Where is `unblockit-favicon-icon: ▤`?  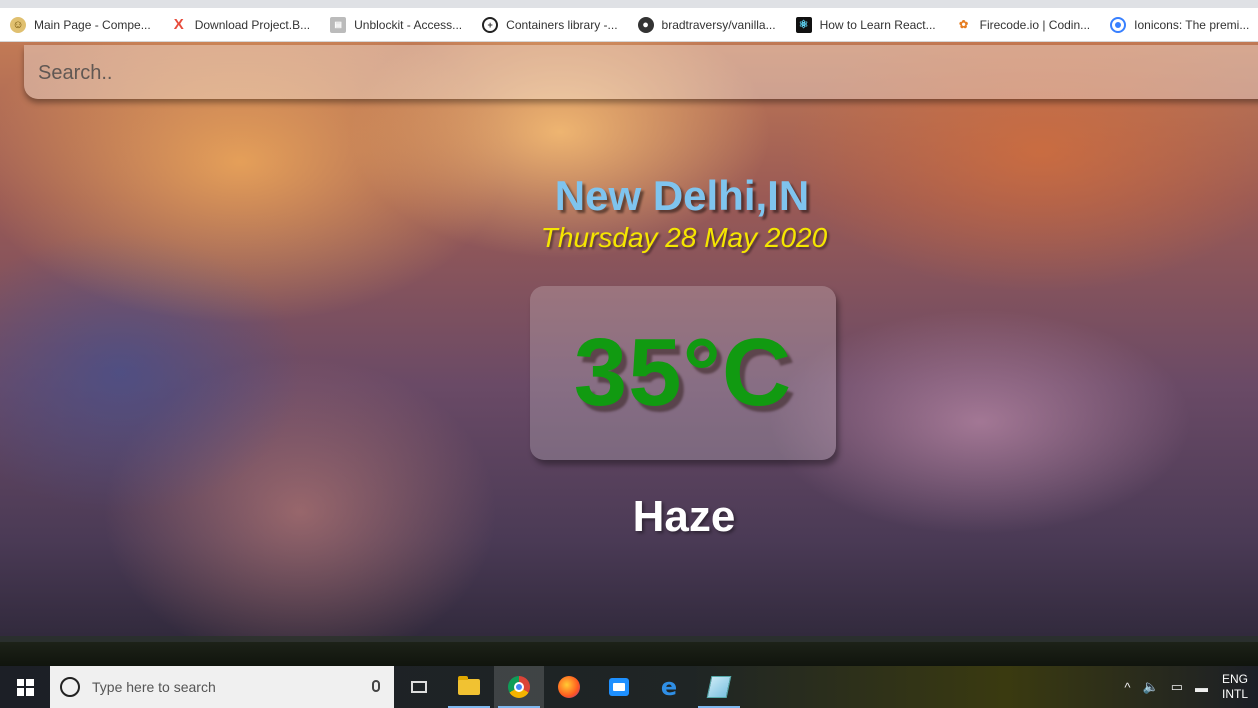 unblockit-favicon-icon: ▤ is located at coordinates (338, 24).